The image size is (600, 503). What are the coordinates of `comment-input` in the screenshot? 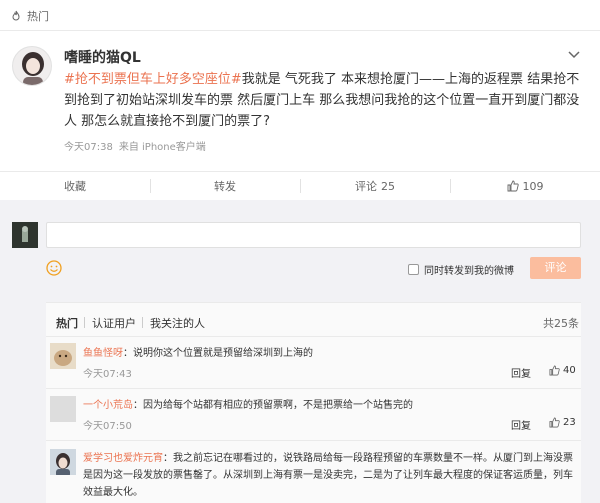 It's located at (313, 235).